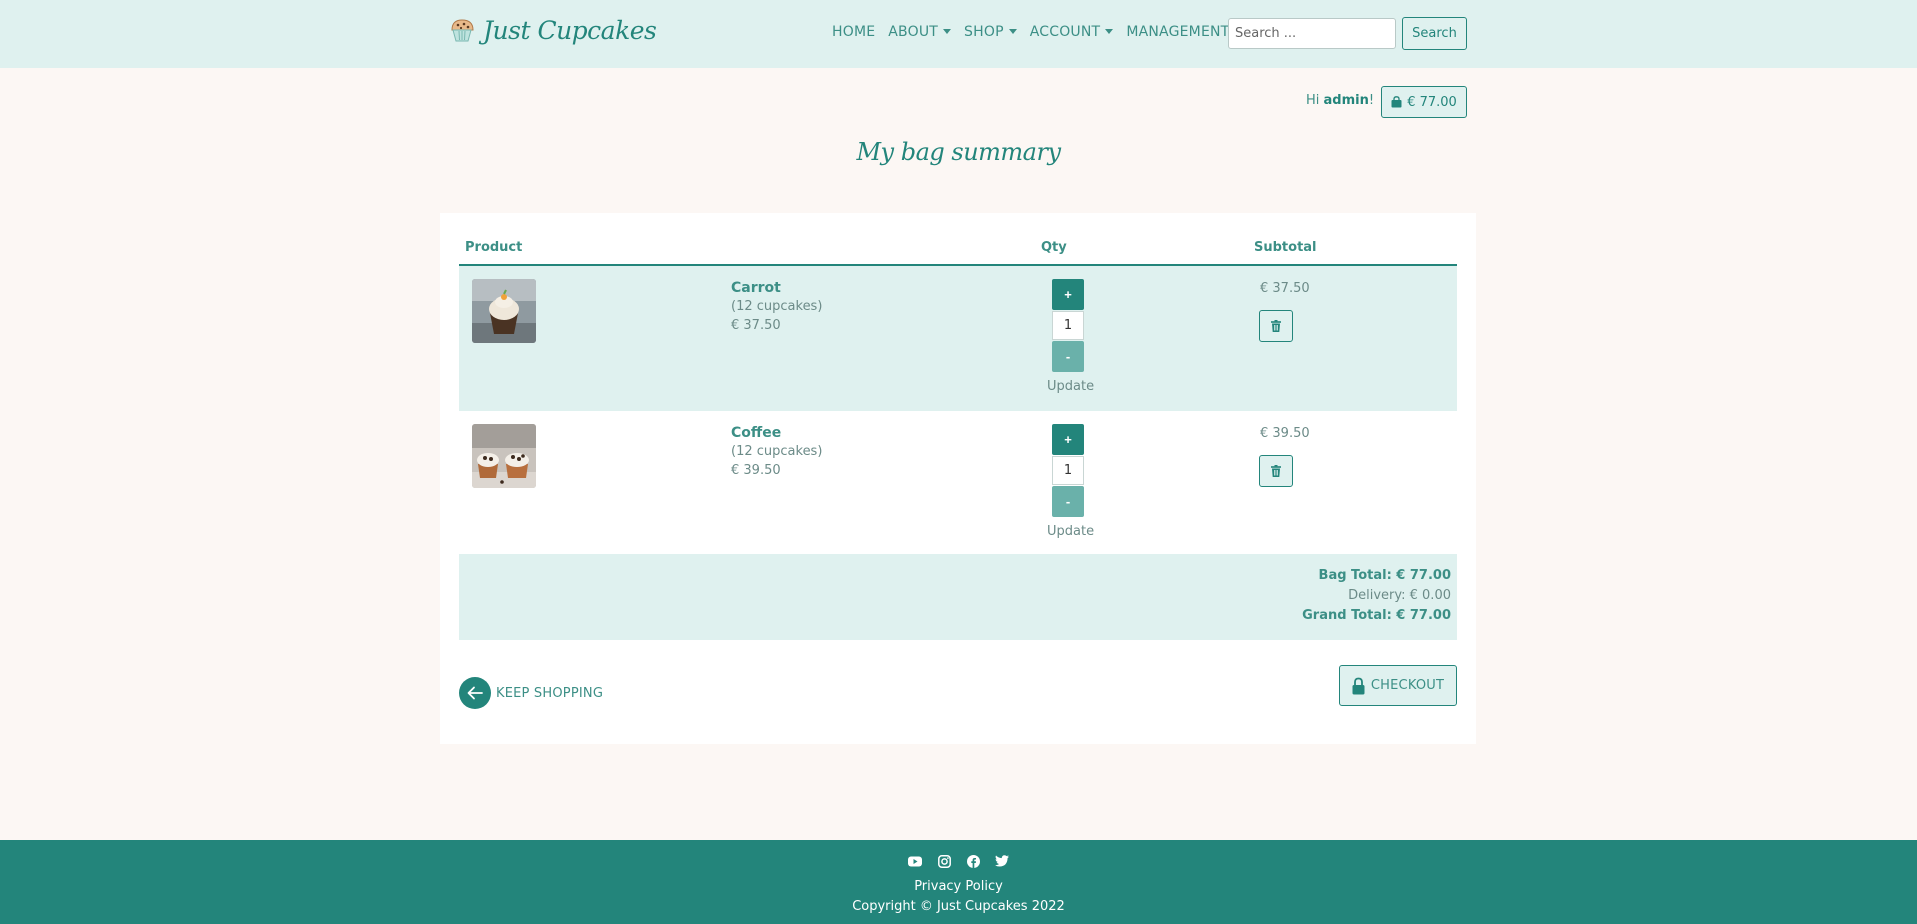 The image size is (1917, 924). Describe the element at coordinates (550, 693) in the screenshot. I see `keep-shopping-label: KEEP SHOPPING` at that location.